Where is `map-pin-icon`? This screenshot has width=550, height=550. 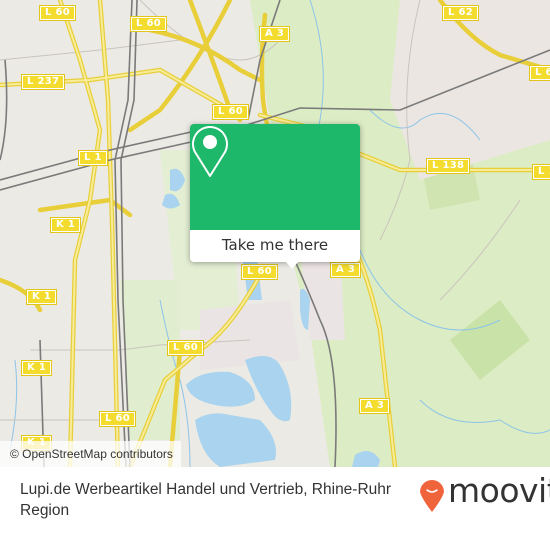 map-pin-icon is located at coordinates (210, 151).